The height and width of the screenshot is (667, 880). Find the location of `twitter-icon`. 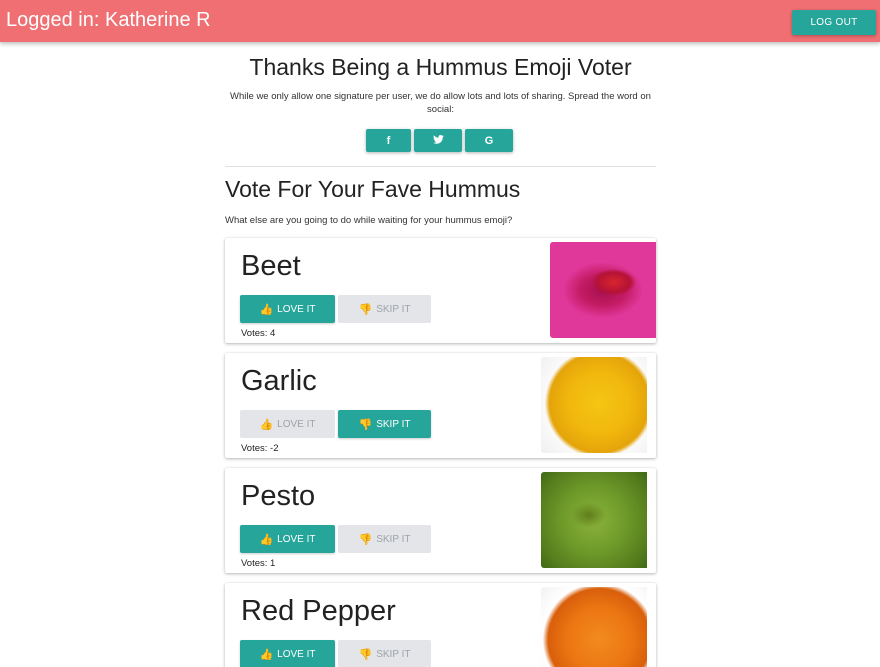

twitter-icon is located at coordinates (438, 140).